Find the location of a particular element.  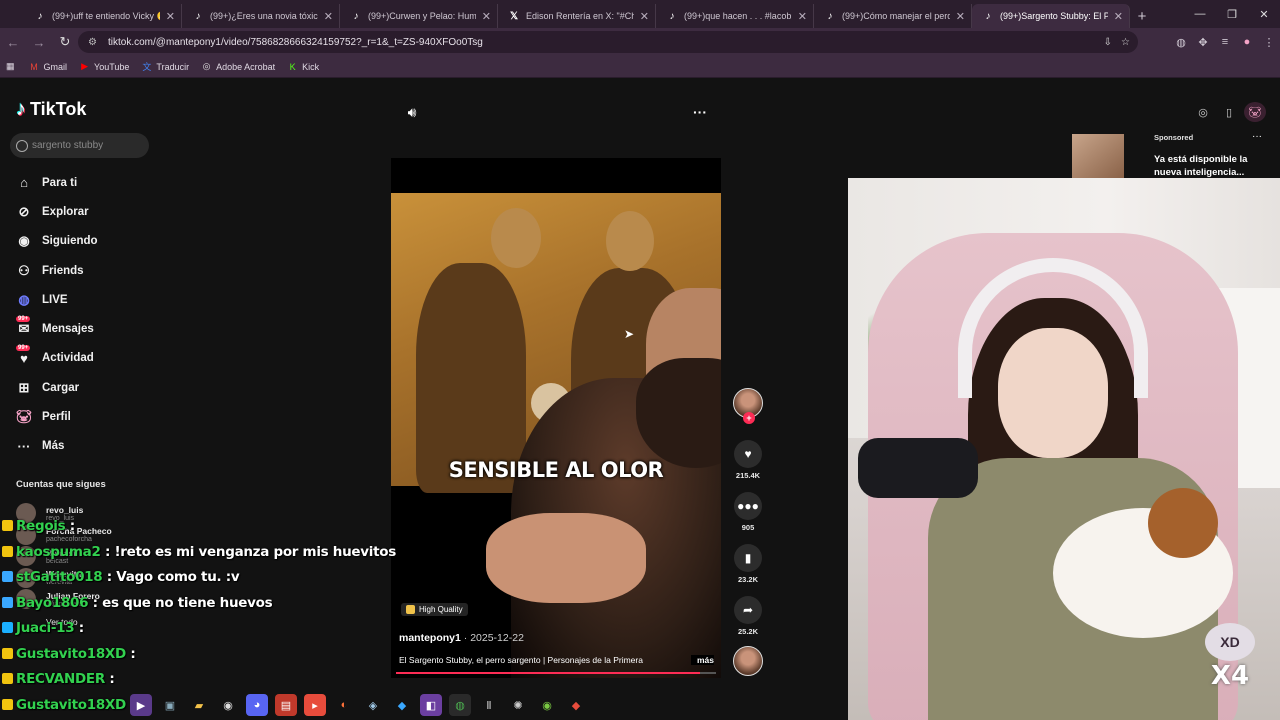

chat-message: Bayo1806 : es que no tiene huevos is located at coordinates (137, 603).